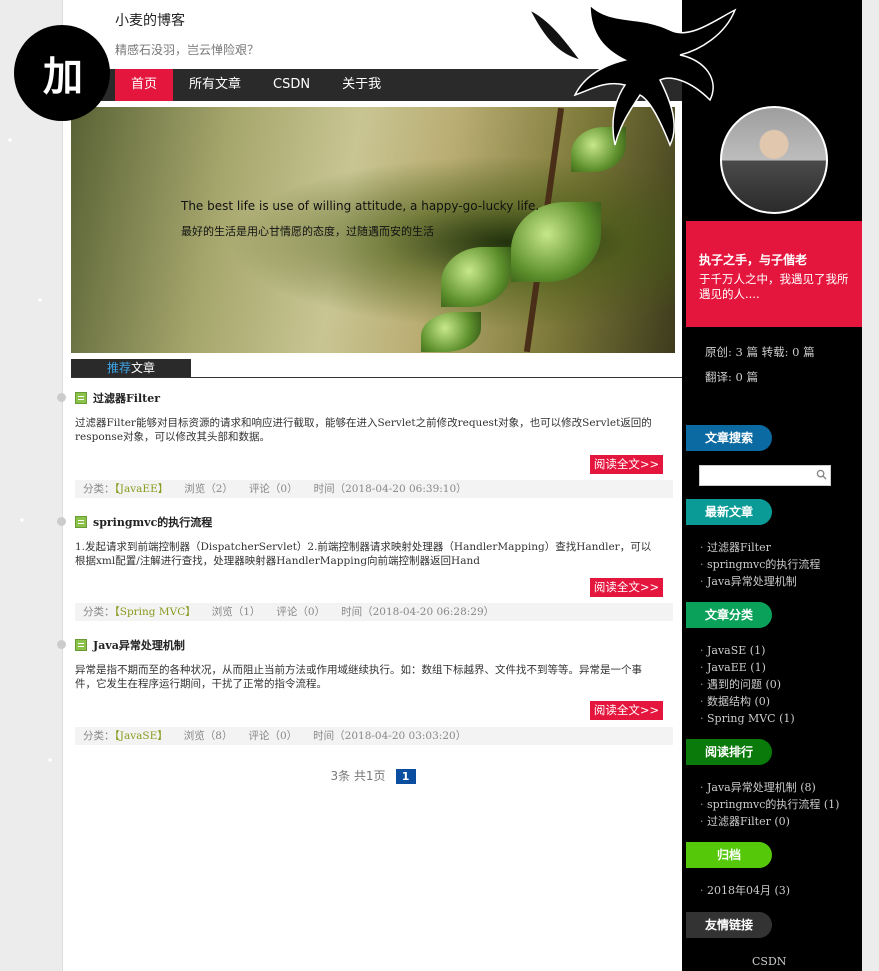  Describe the element at coordinates (155, 612) in the screenshot. I see `category-link: 【Spring MVC】` at that location.